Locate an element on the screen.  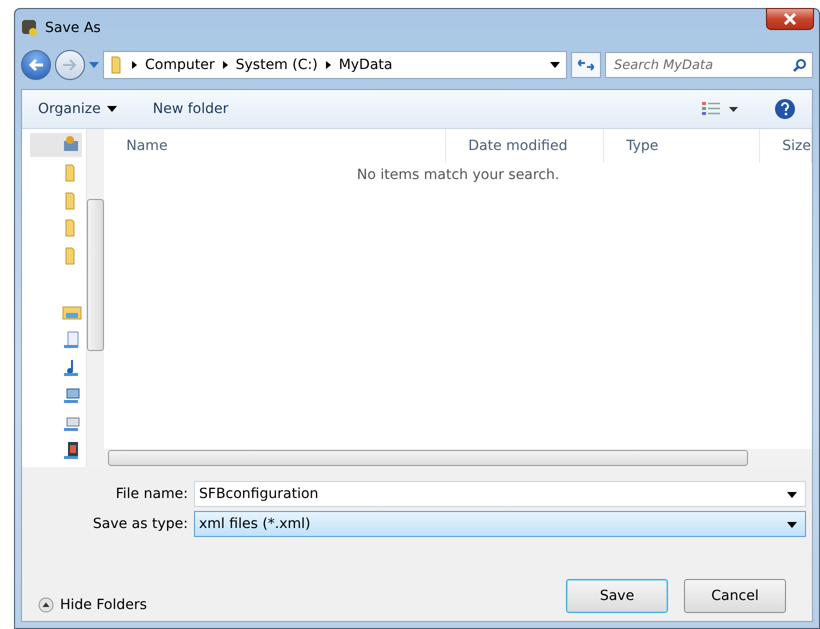
breadcrumb: Computer is located at coordinates (180, 65).